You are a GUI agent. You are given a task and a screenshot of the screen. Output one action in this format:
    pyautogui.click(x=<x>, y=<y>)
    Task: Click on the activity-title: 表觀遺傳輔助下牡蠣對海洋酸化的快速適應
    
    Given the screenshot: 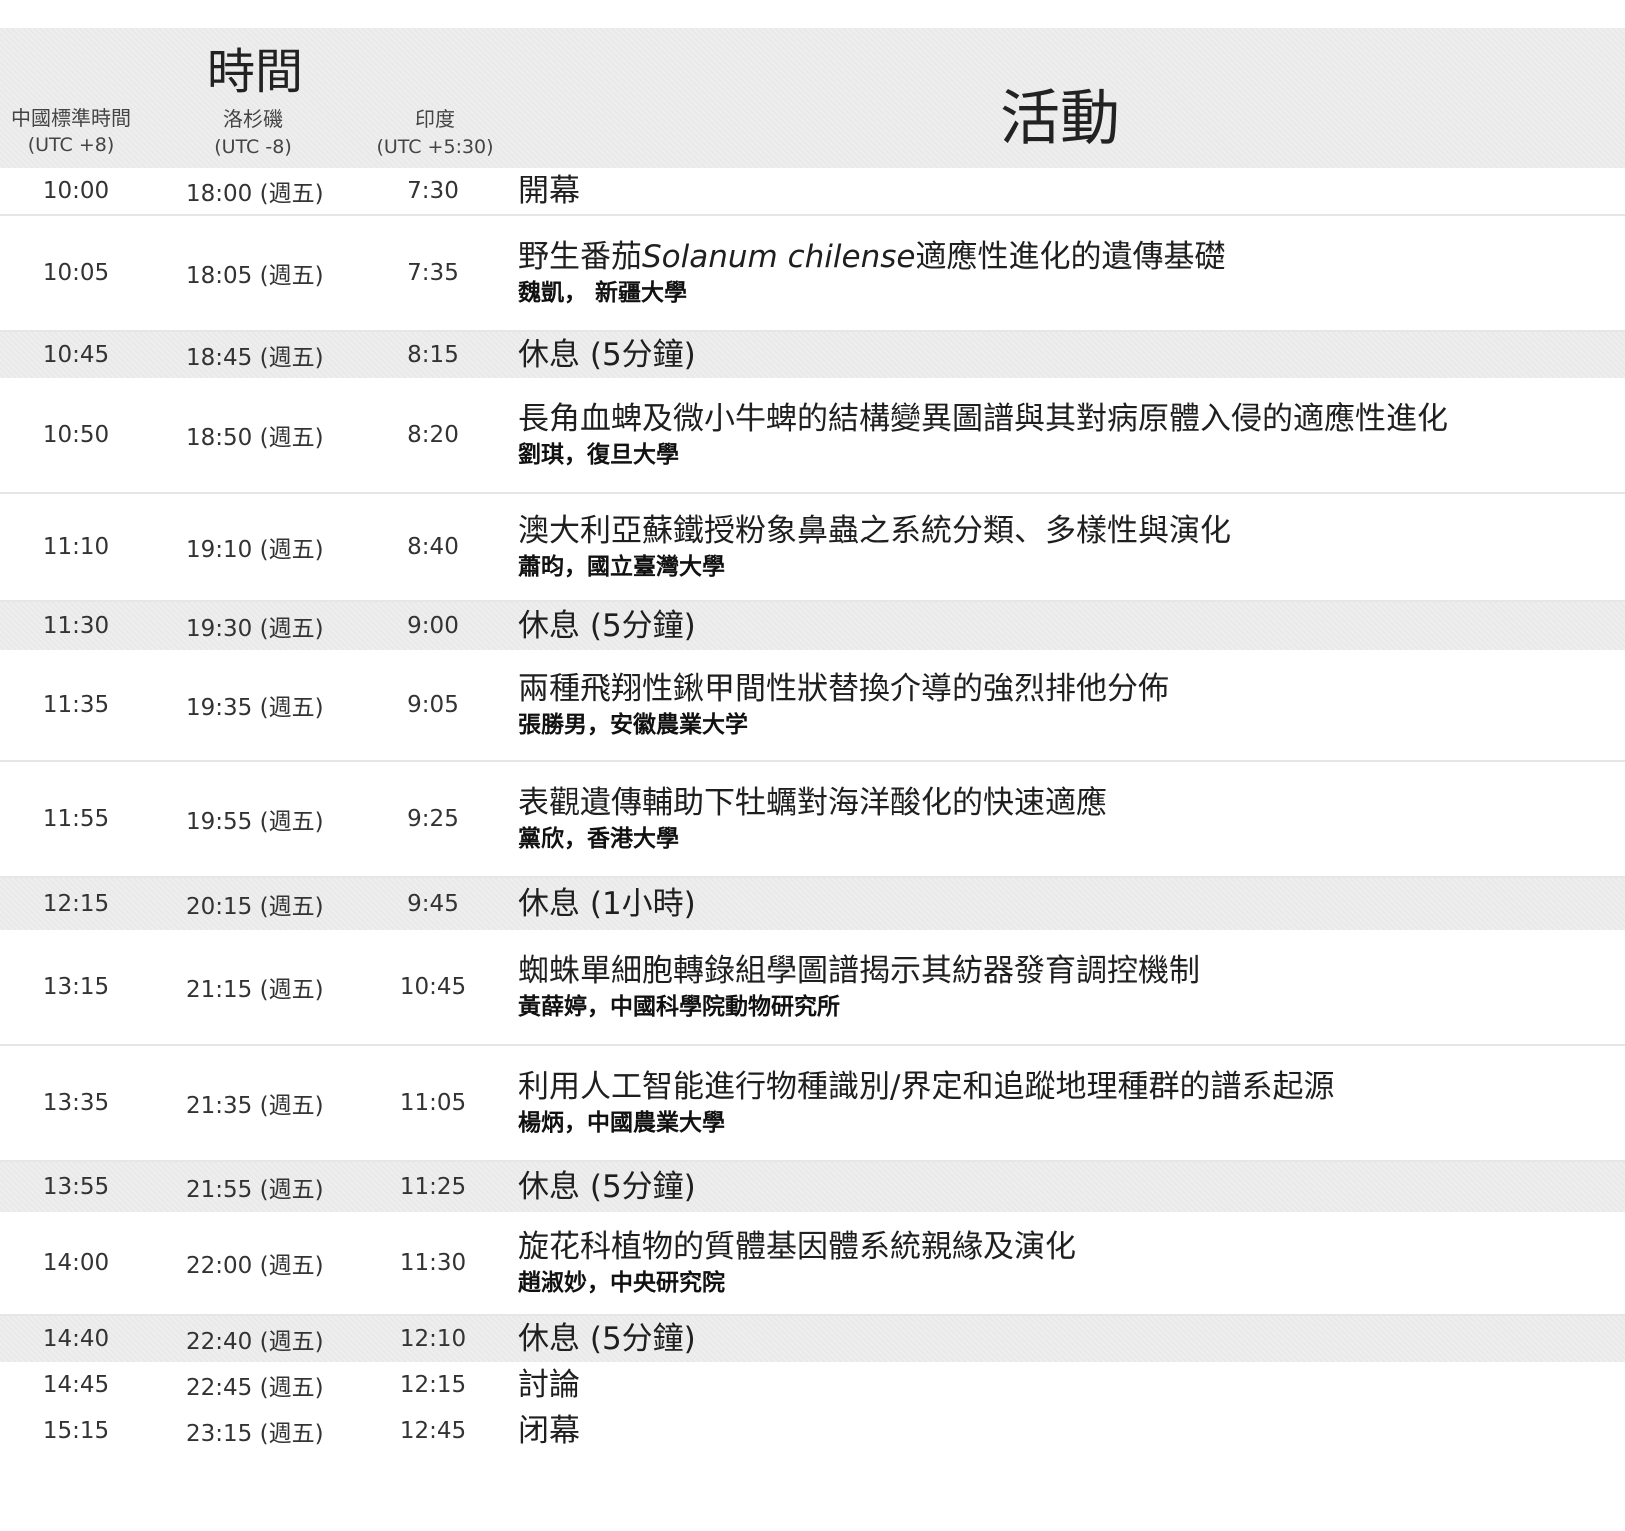 What is the action you would take?
    pyautogui.click(x=812, y=803)
    